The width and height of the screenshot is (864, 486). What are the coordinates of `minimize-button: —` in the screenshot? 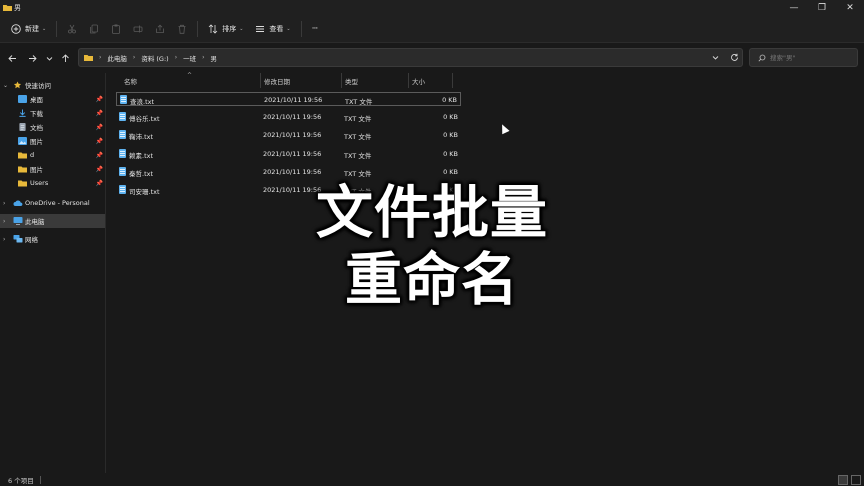 It's located at (794, 7).